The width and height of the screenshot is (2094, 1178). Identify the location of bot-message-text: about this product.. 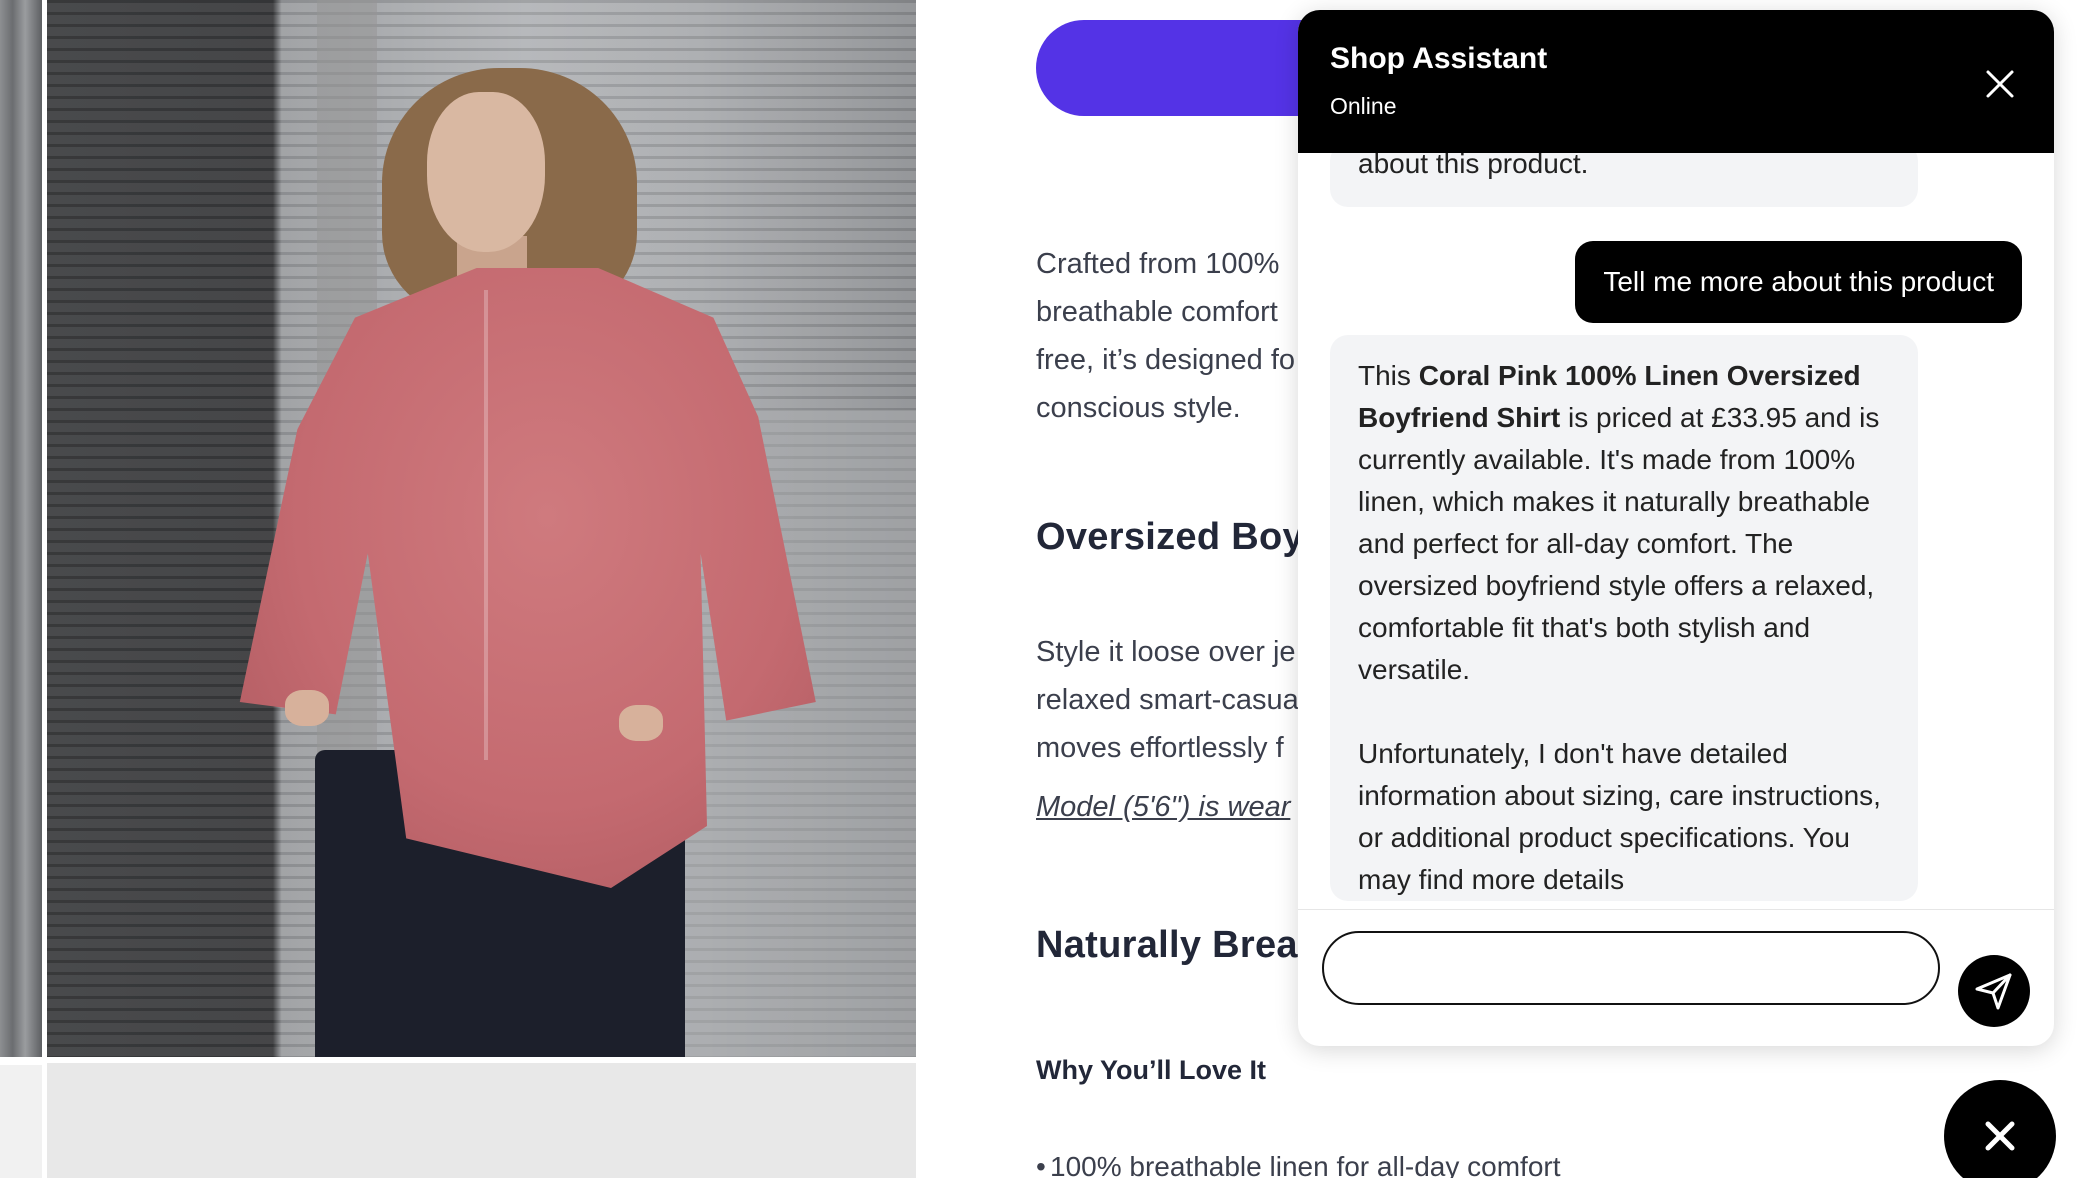
(1473, 166).